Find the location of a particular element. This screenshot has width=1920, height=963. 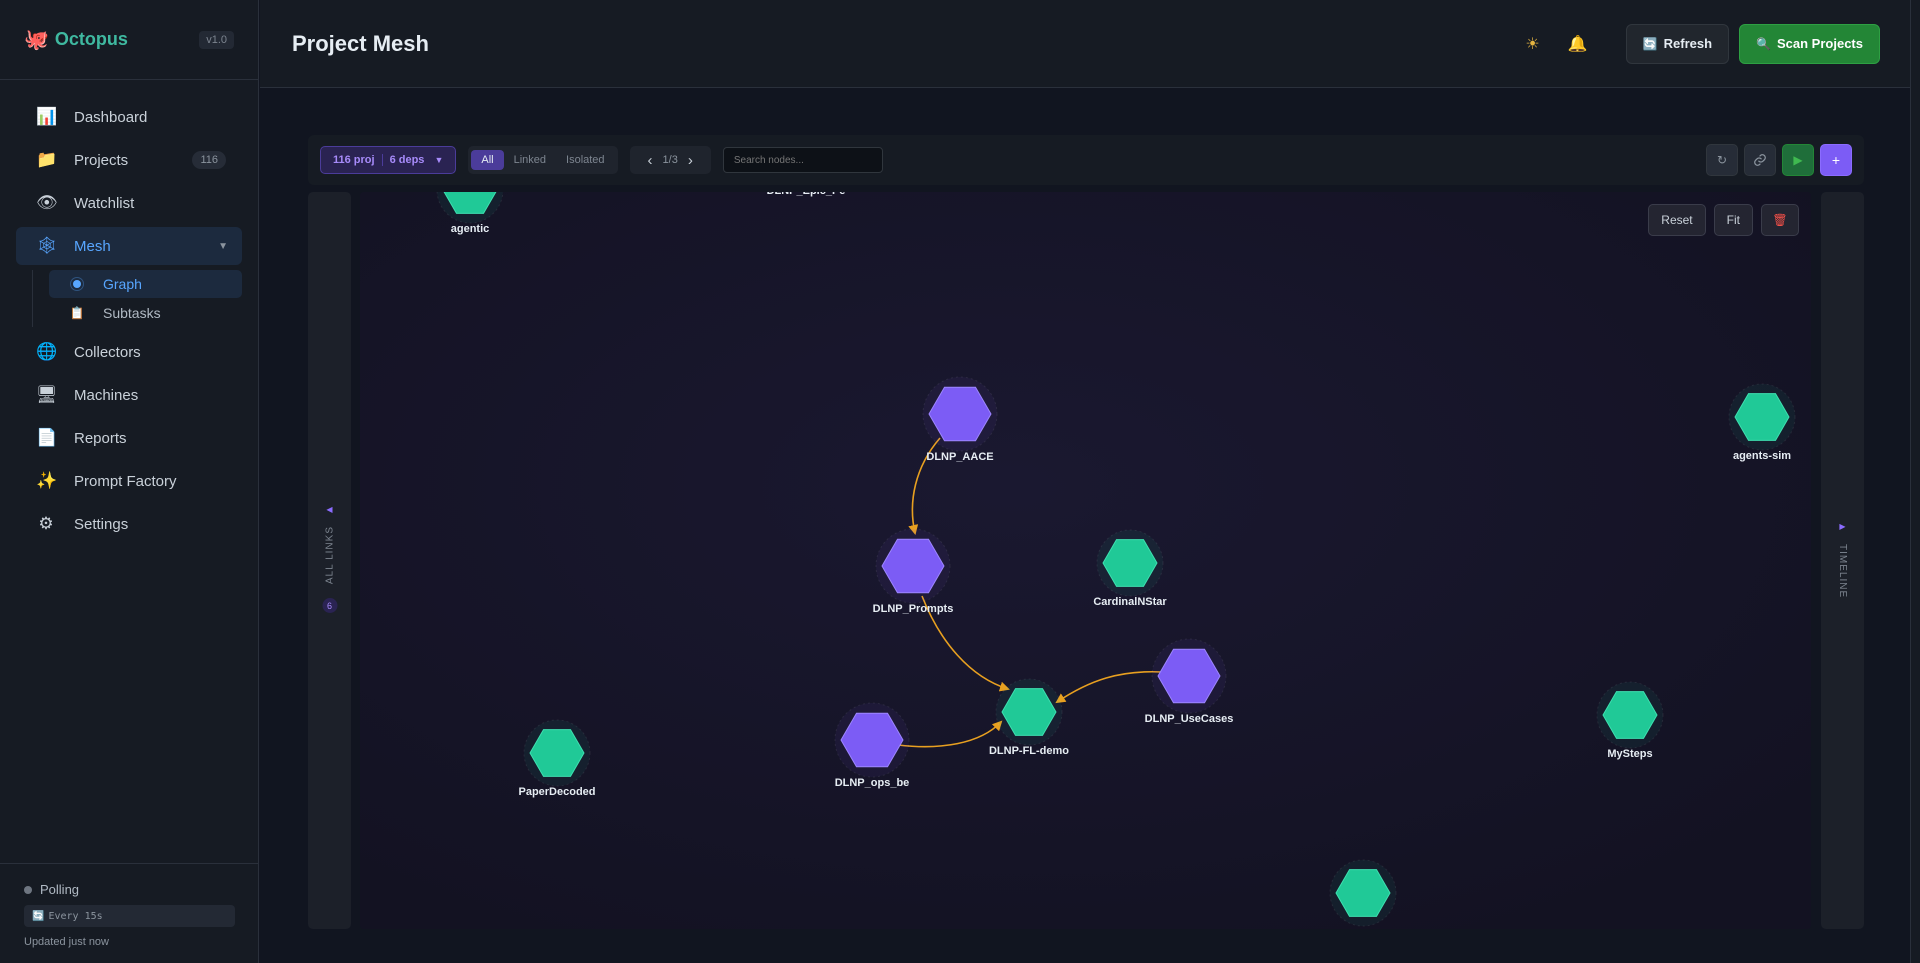

polling-status: Polling 🔄 Every 15s Updated just now is located at coordinates (129, 913).